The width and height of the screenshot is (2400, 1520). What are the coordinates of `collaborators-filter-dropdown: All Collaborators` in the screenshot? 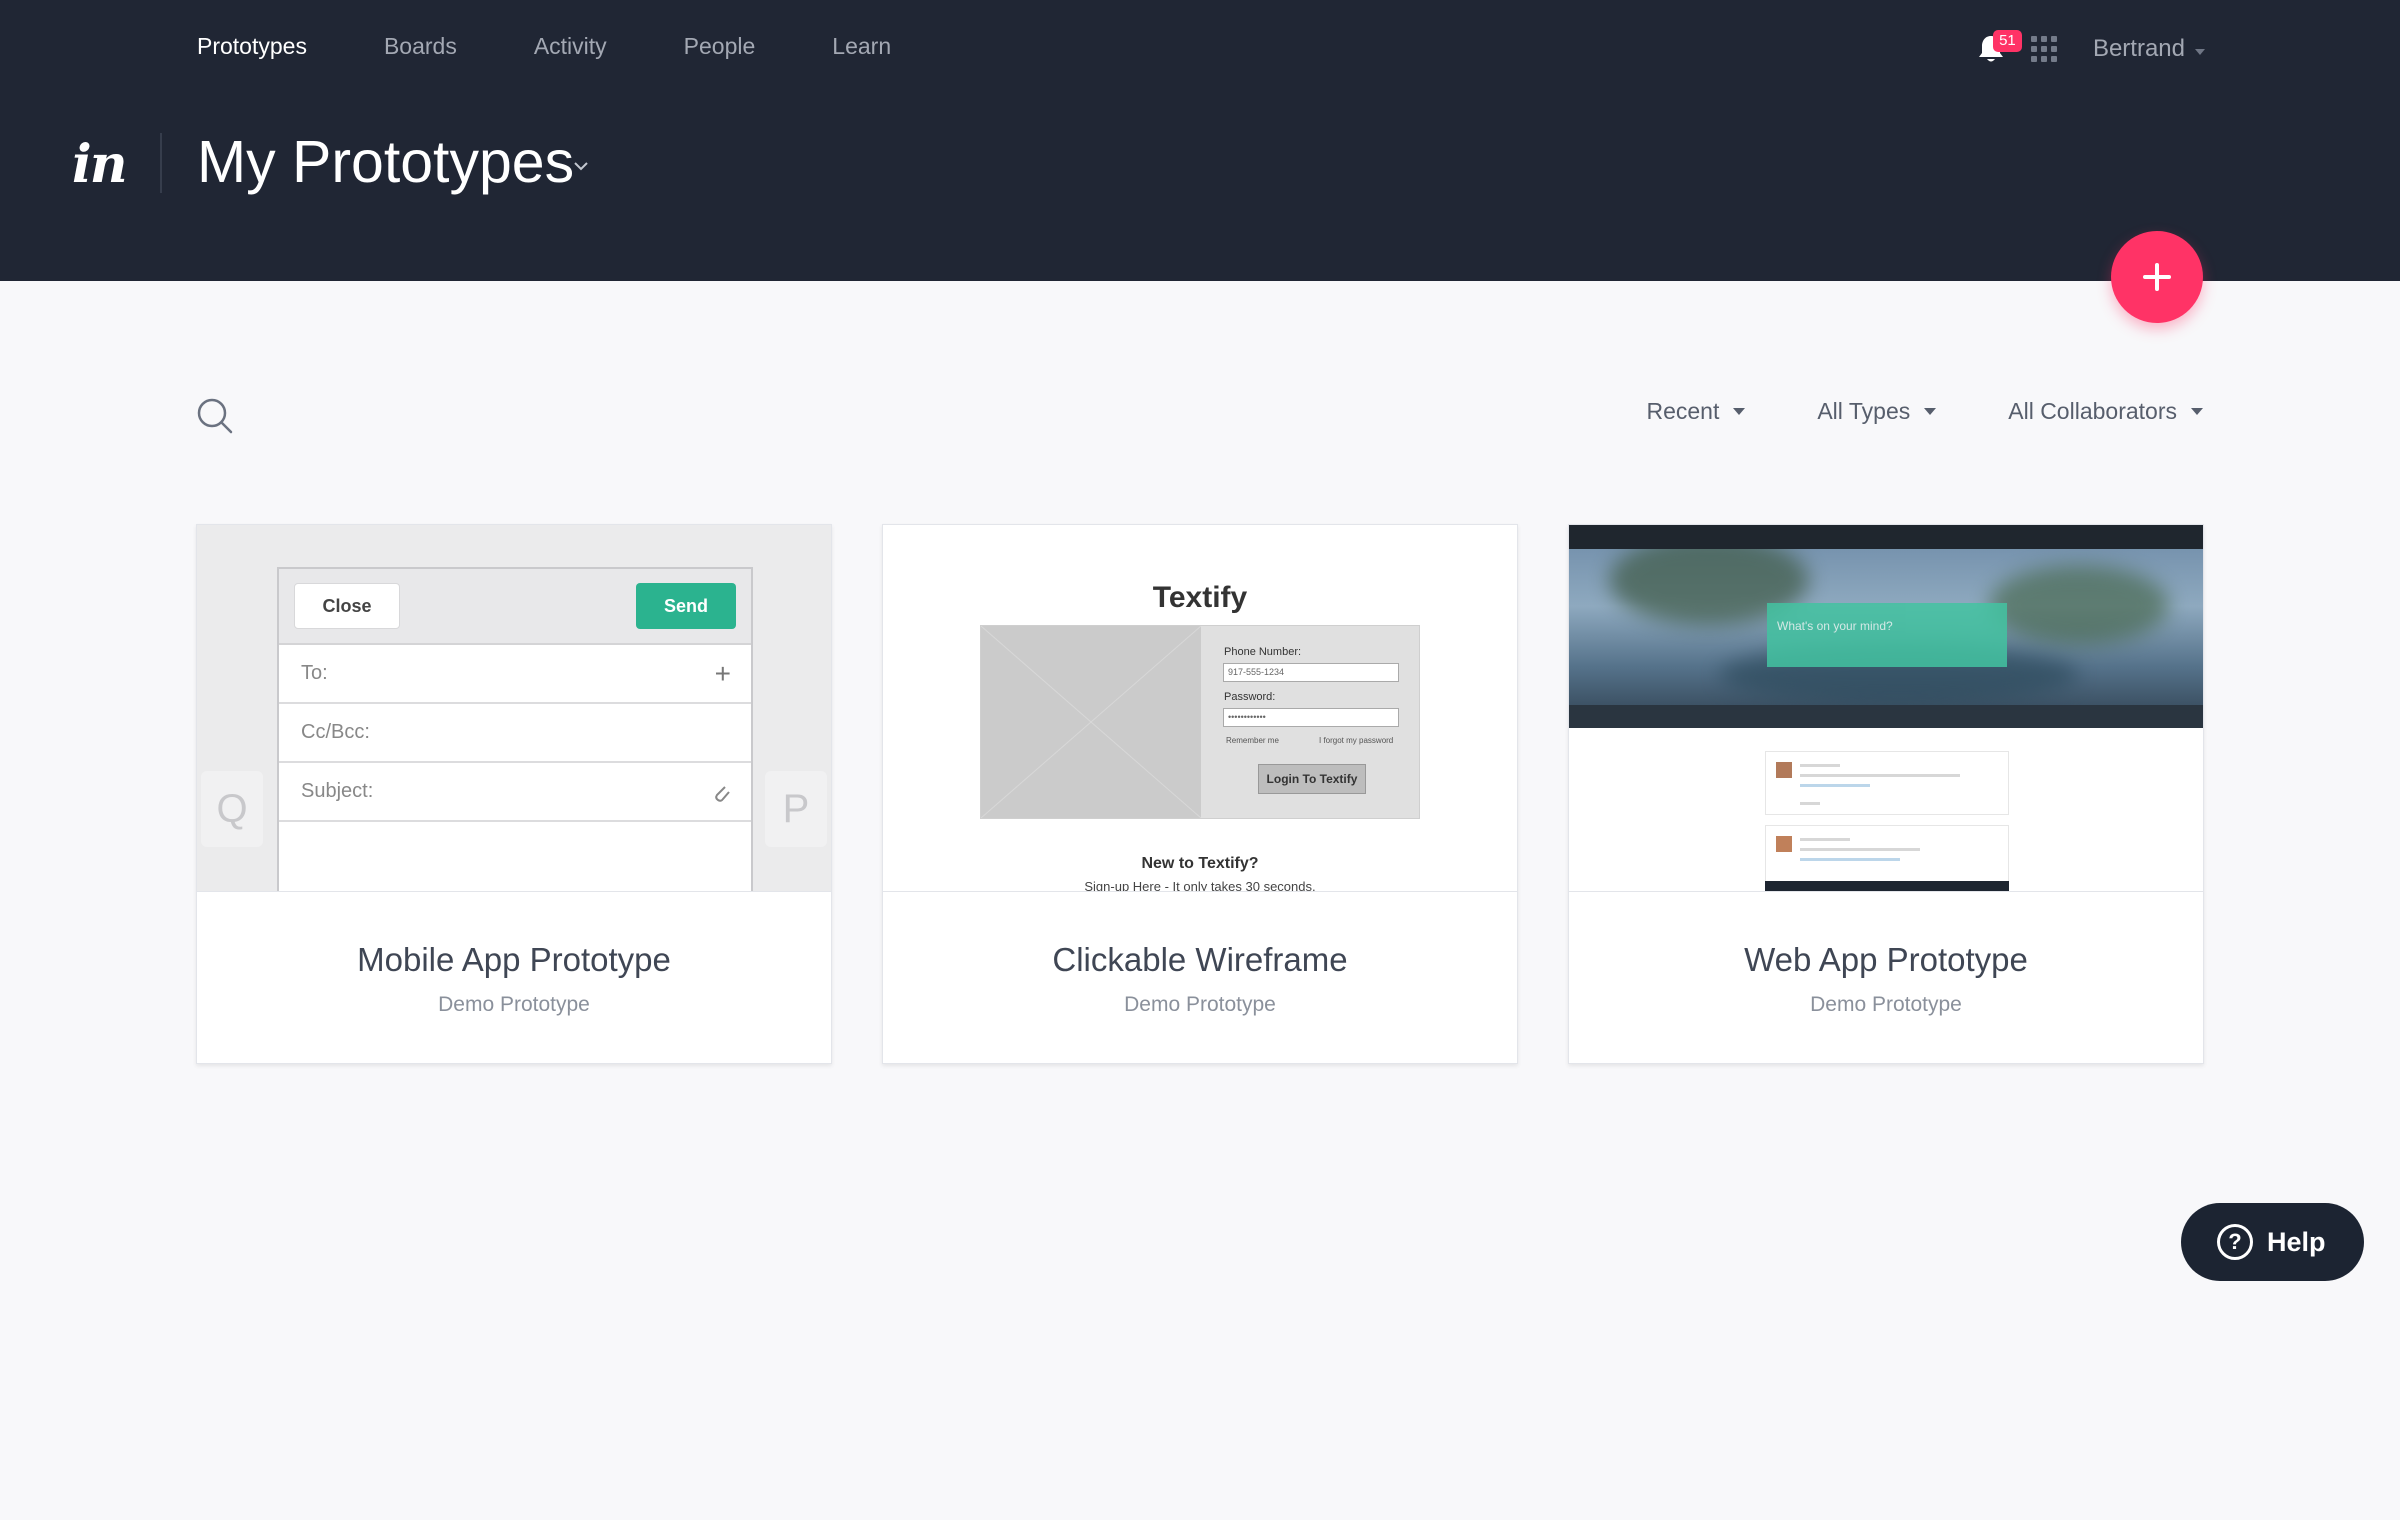 It's located at (2105, 411).